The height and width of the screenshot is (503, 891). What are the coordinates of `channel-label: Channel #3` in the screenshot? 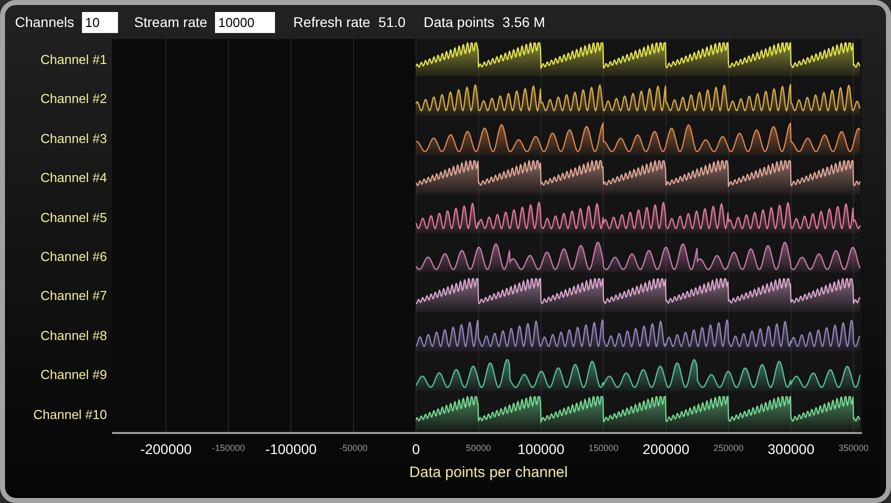 It's located at (73, 139).